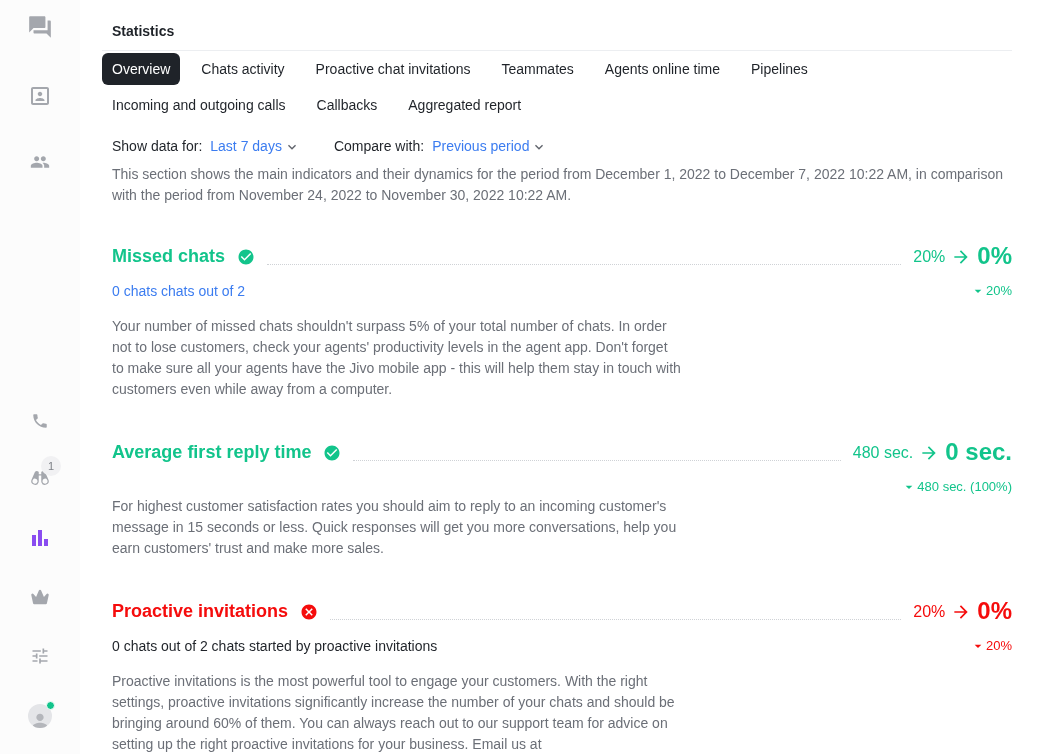  What do you see at coordinates (40, 96) in the screenshot?
I see `contact-card-icon` at bounding box center [40, 96].